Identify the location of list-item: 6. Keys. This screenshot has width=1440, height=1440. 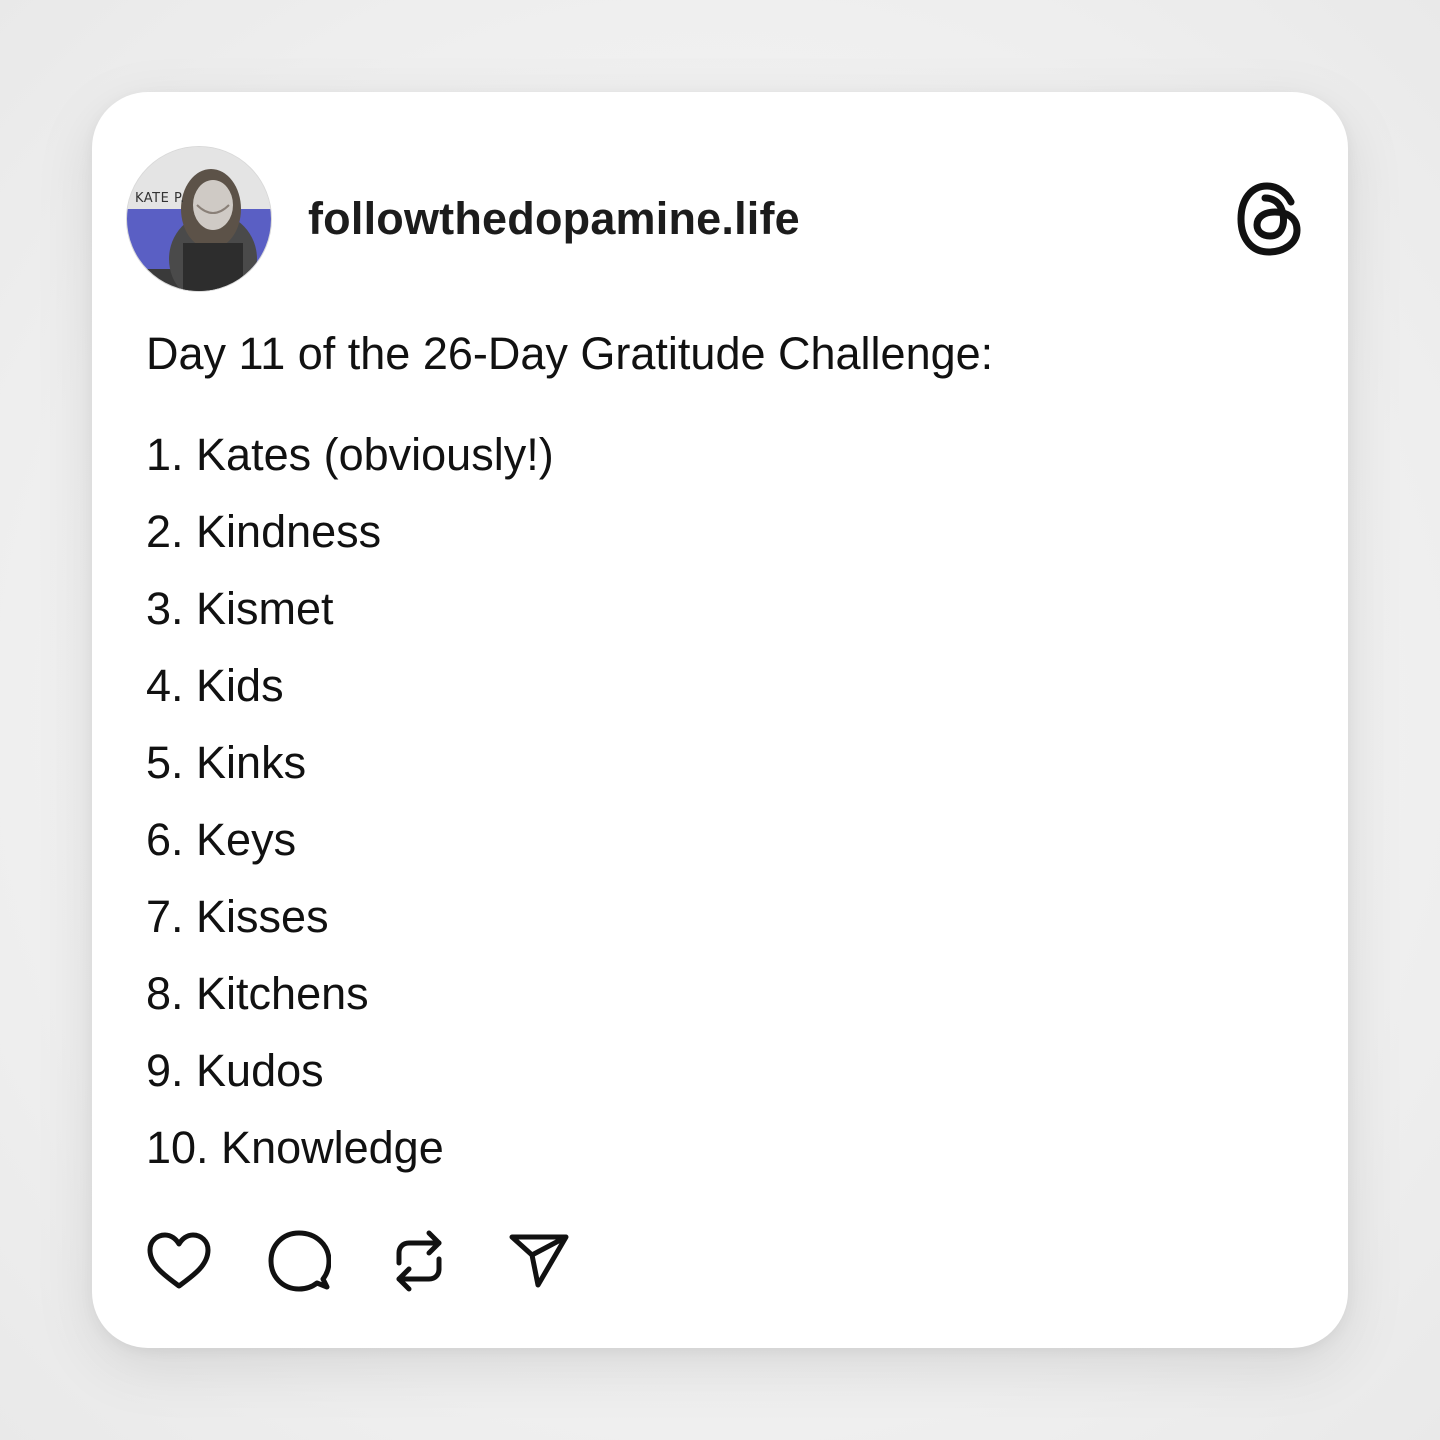
(221, 839).